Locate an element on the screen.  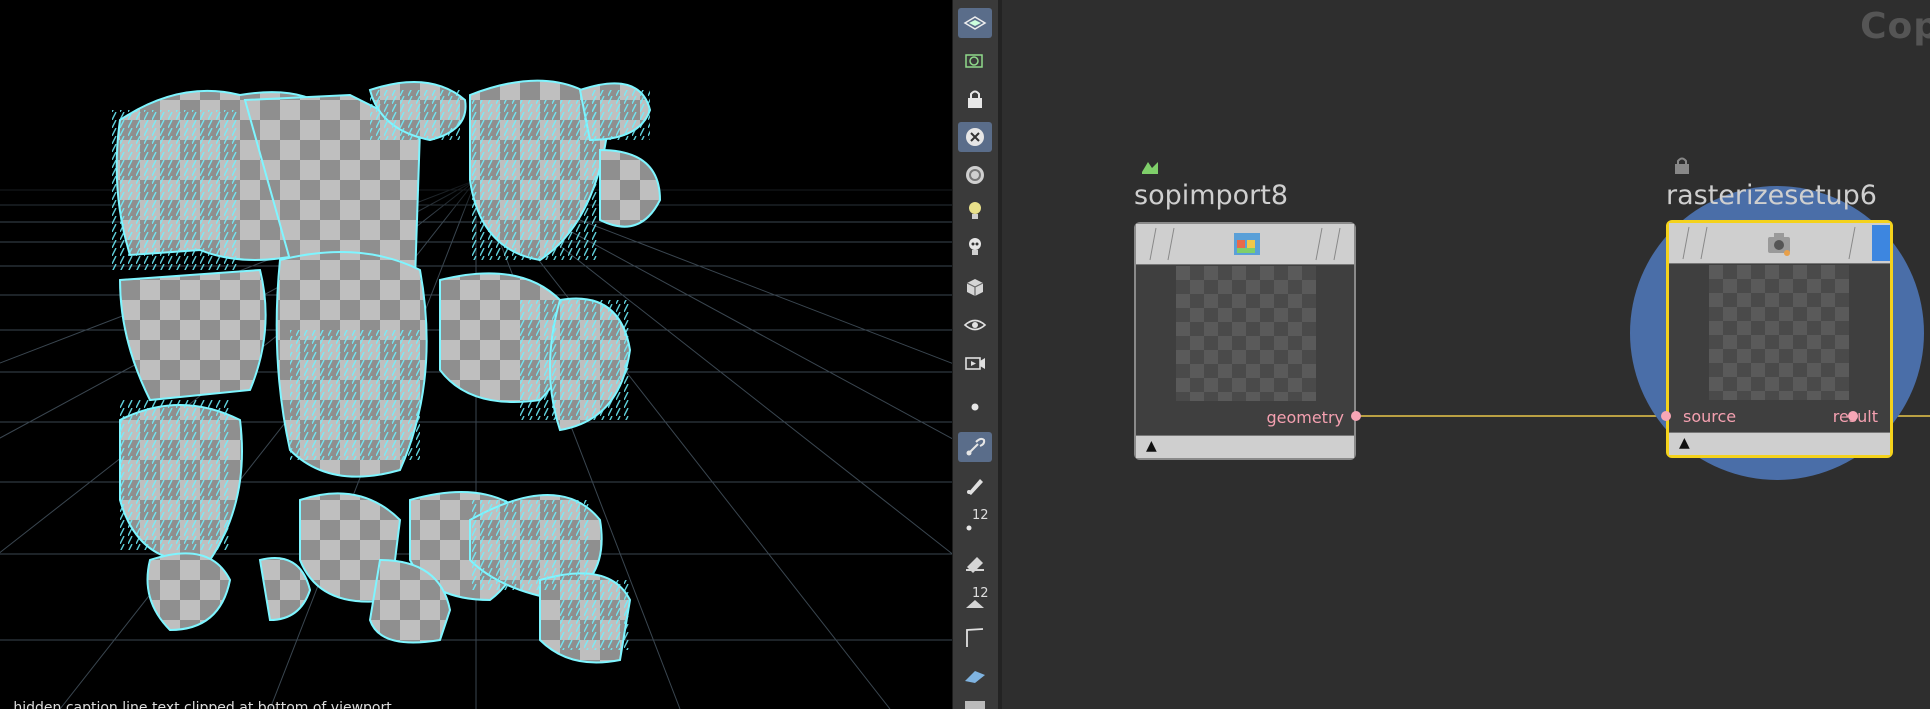
close-x-button is located at coordinates (975, 137).